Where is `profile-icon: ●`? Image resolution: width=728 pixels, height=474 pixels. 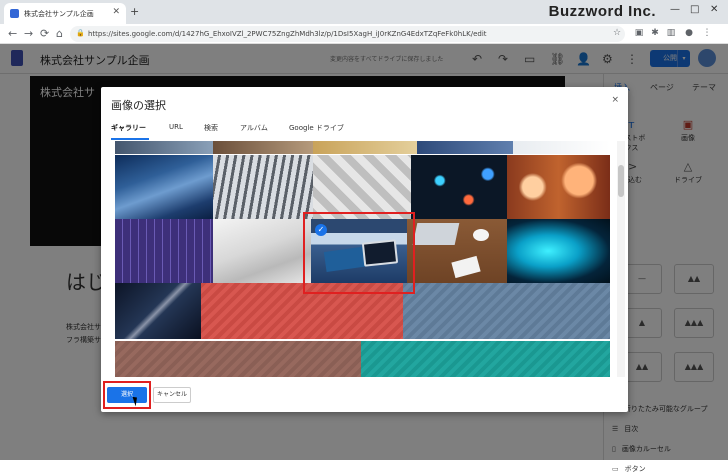 profile-icon: ● is located at coordinates (689, 33).